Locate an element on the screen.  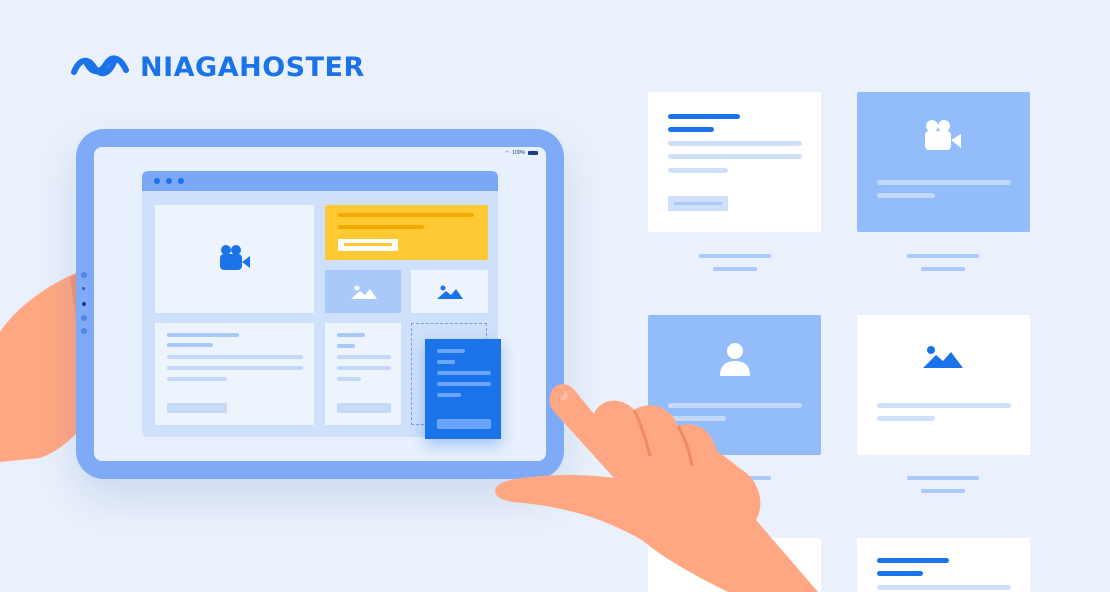
battery-icon is located at coordinates (533, 153).